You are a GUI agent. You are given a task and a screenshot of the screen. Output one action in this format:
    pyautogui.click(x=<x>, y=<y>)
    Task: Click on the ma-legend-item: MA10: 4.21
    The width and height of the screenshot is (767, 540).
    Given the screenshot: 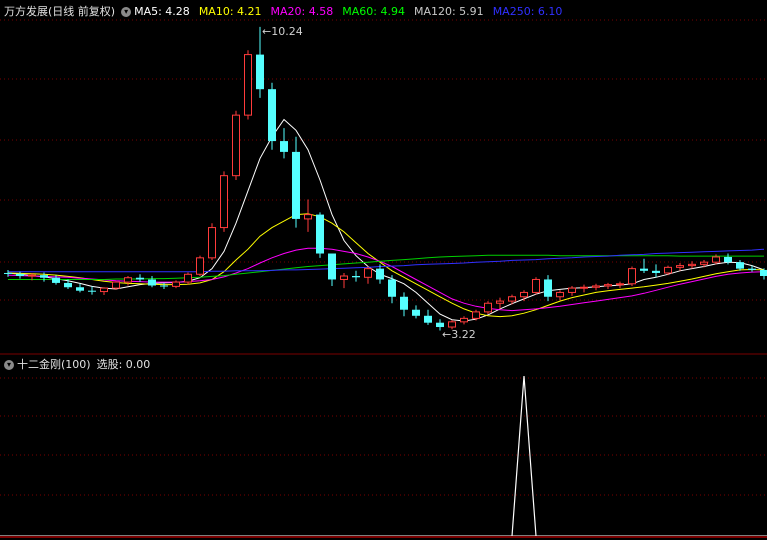 What is the action you would take?
    pyautogui.click(x=230, y=11)
    